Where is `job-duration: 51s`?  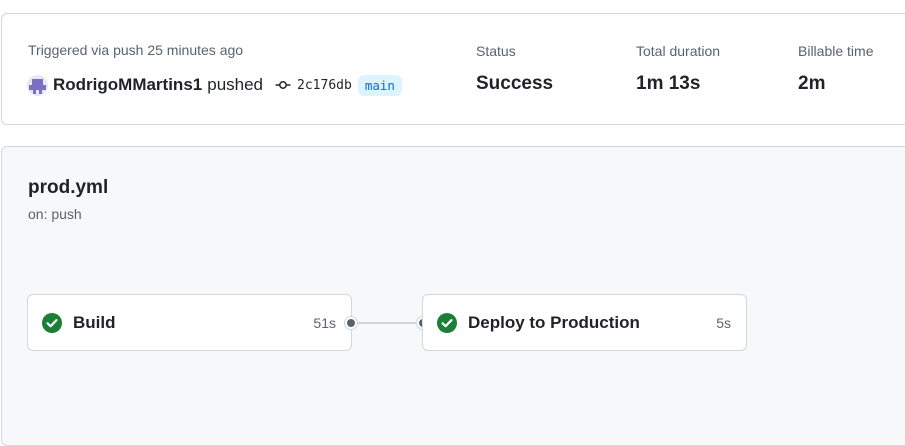 job-duration: 51s is located at coordinates (324, 323).